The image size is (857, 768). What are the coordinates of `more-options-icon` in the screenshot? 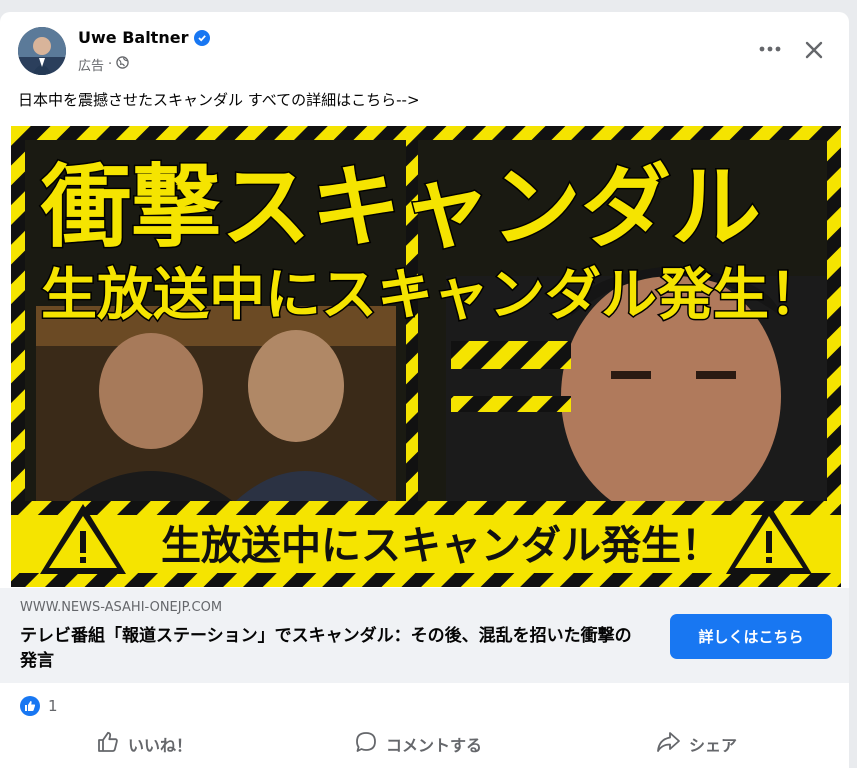 It's located at (770, 49).